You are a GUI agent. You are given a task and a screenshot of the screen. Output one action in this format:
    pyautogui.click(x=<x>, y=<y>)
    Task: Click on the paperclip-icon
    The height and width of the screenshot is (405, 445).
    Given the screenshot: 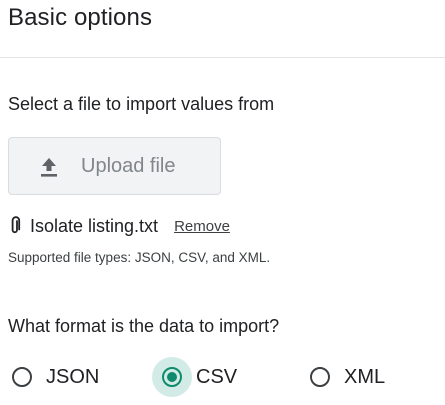 What is the action you would take?
    pyautogui.click(x=16, y=225)
    